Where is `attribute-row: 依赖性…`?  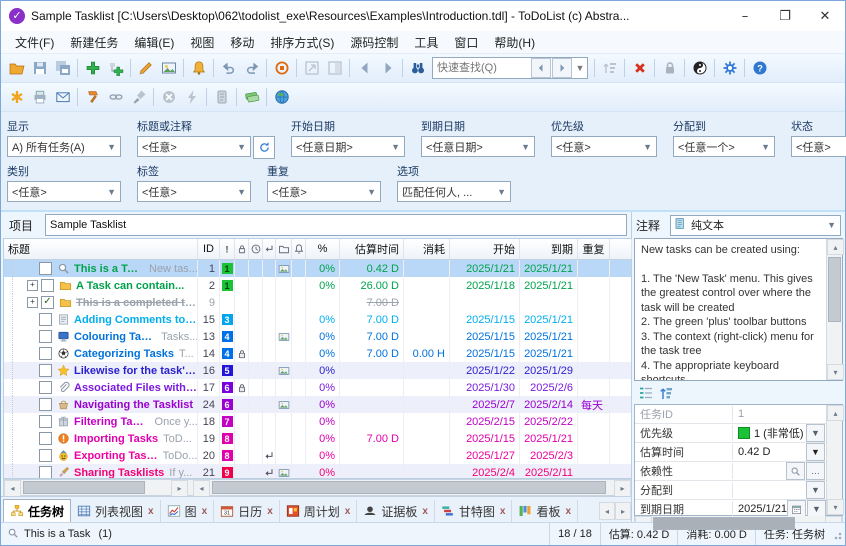 attribute-row: 依赖性… is located at coordinates (730, 471).